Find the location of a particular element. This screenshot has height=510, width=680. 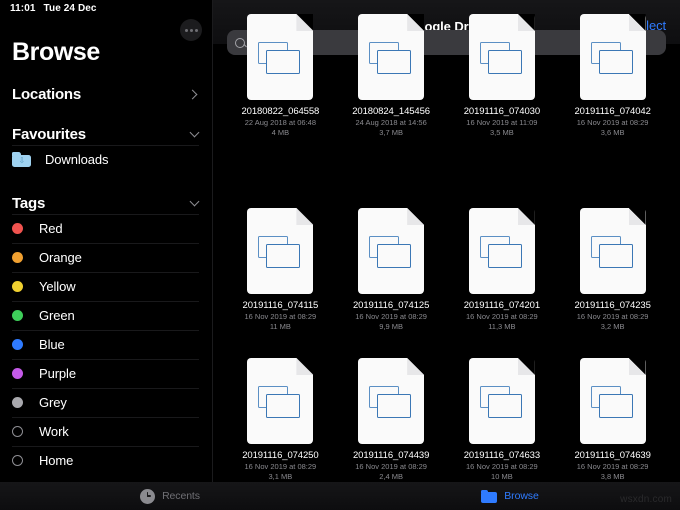

status-bar: 11:01 Tue 24 Dec is located at coordinates (106, 8).